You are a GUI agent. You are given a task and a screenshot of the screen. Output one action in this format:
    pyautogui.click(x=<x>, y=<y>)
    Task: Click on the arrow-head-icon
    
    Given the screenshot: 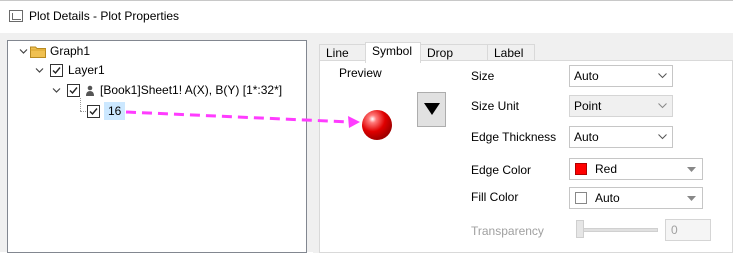 What is the action you would take?
    pyautogui.click(x=354, y=122)
    